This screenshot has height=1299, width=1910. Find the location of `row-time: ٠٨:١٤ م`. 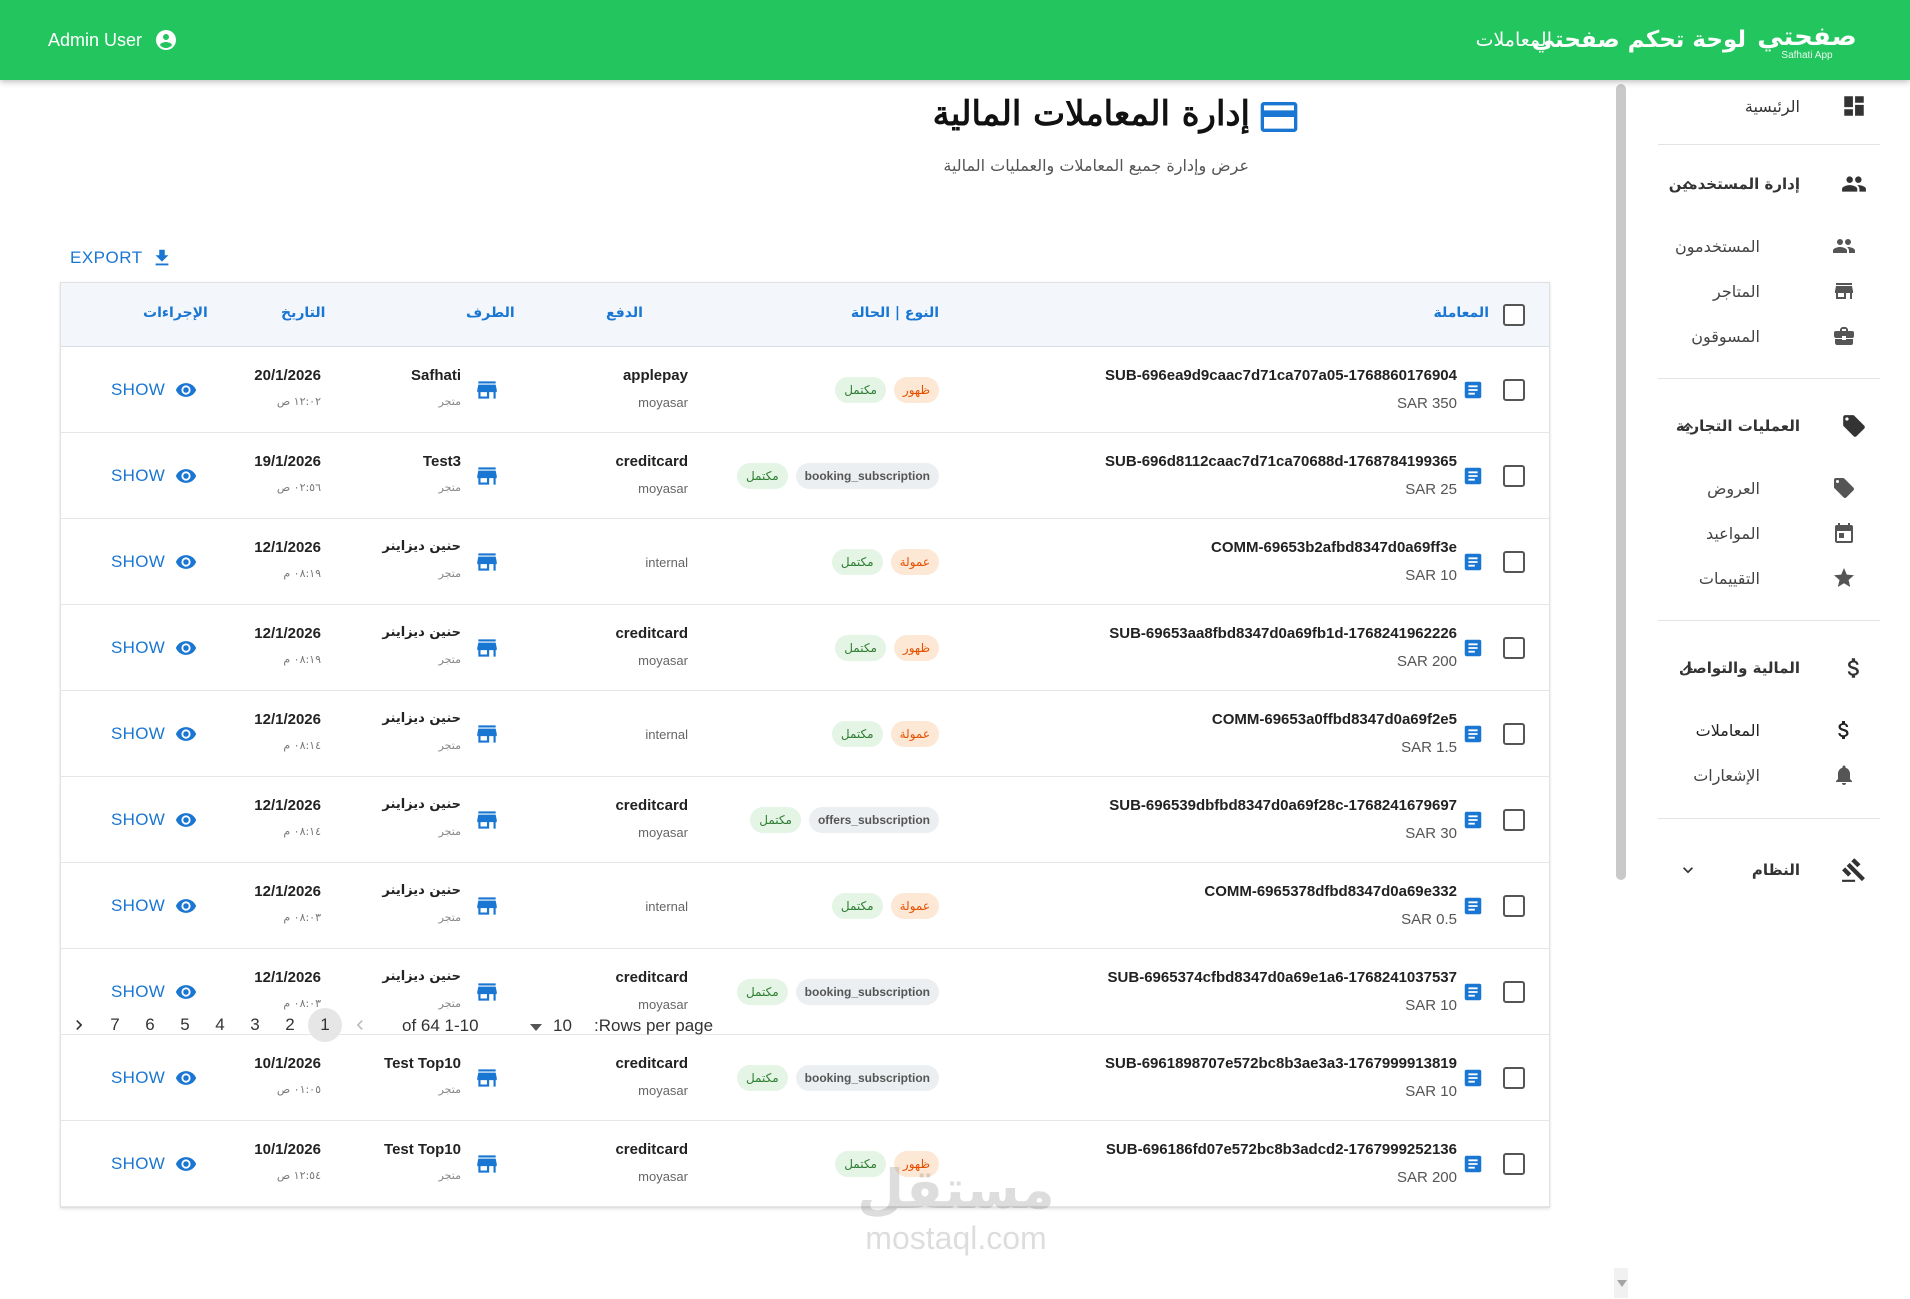

row-time: ٠٨:١٤ م is located at coordinates (302, 745).